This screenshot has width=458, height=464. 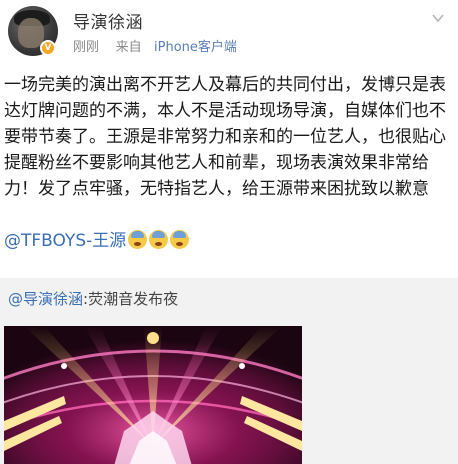 What do you see at coordinates (195, 47) in the screenshot?
I see `post-source: iPhone客户端` at bounding box center [195, 47].